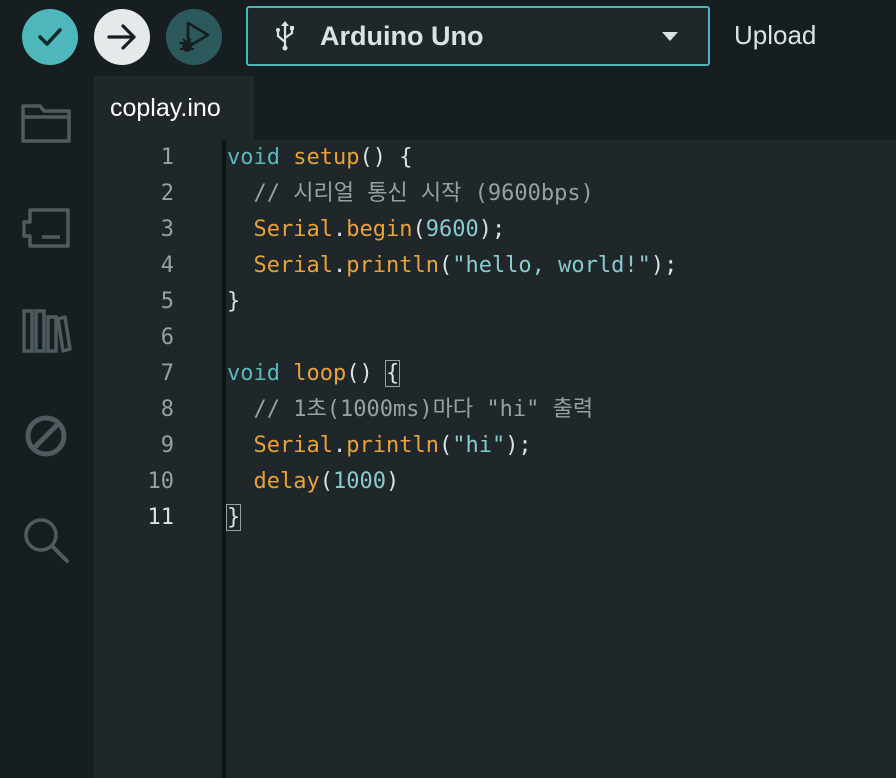  I want to click on library-icon, so click(47, 331).